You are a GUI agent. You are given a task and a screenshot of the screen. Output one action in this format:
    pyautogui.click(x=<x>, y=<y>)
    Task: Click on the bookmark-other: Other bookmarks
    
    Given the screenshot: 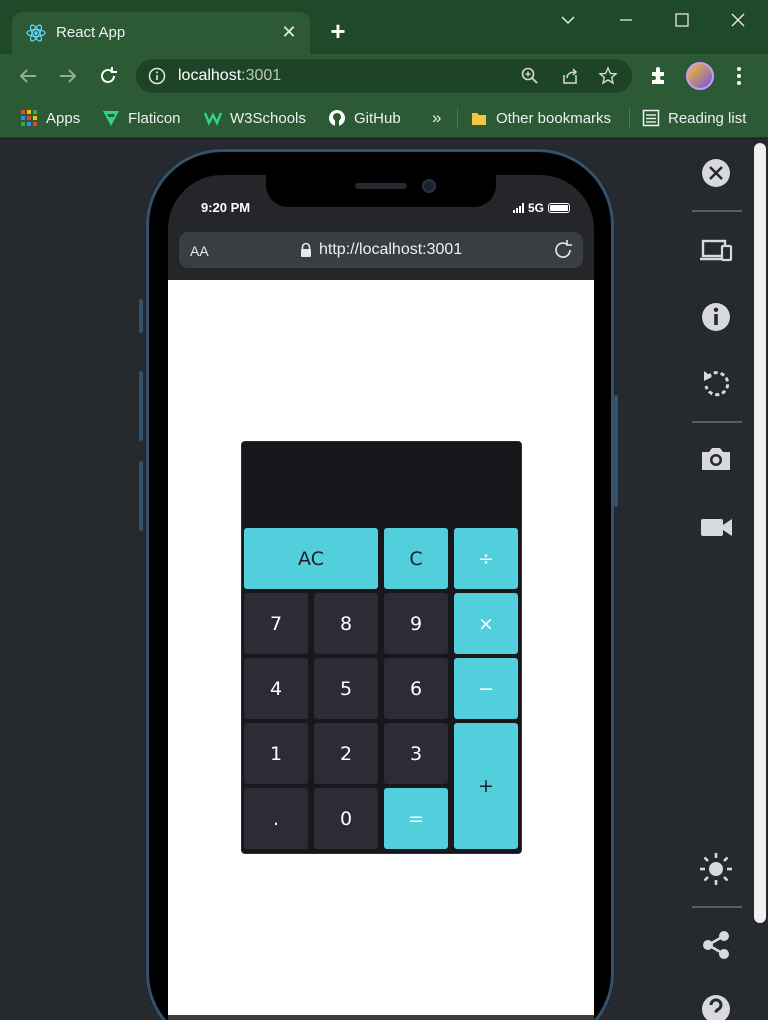 What is the action you would take?
    pyautogui.click(x=540, y=118)
    